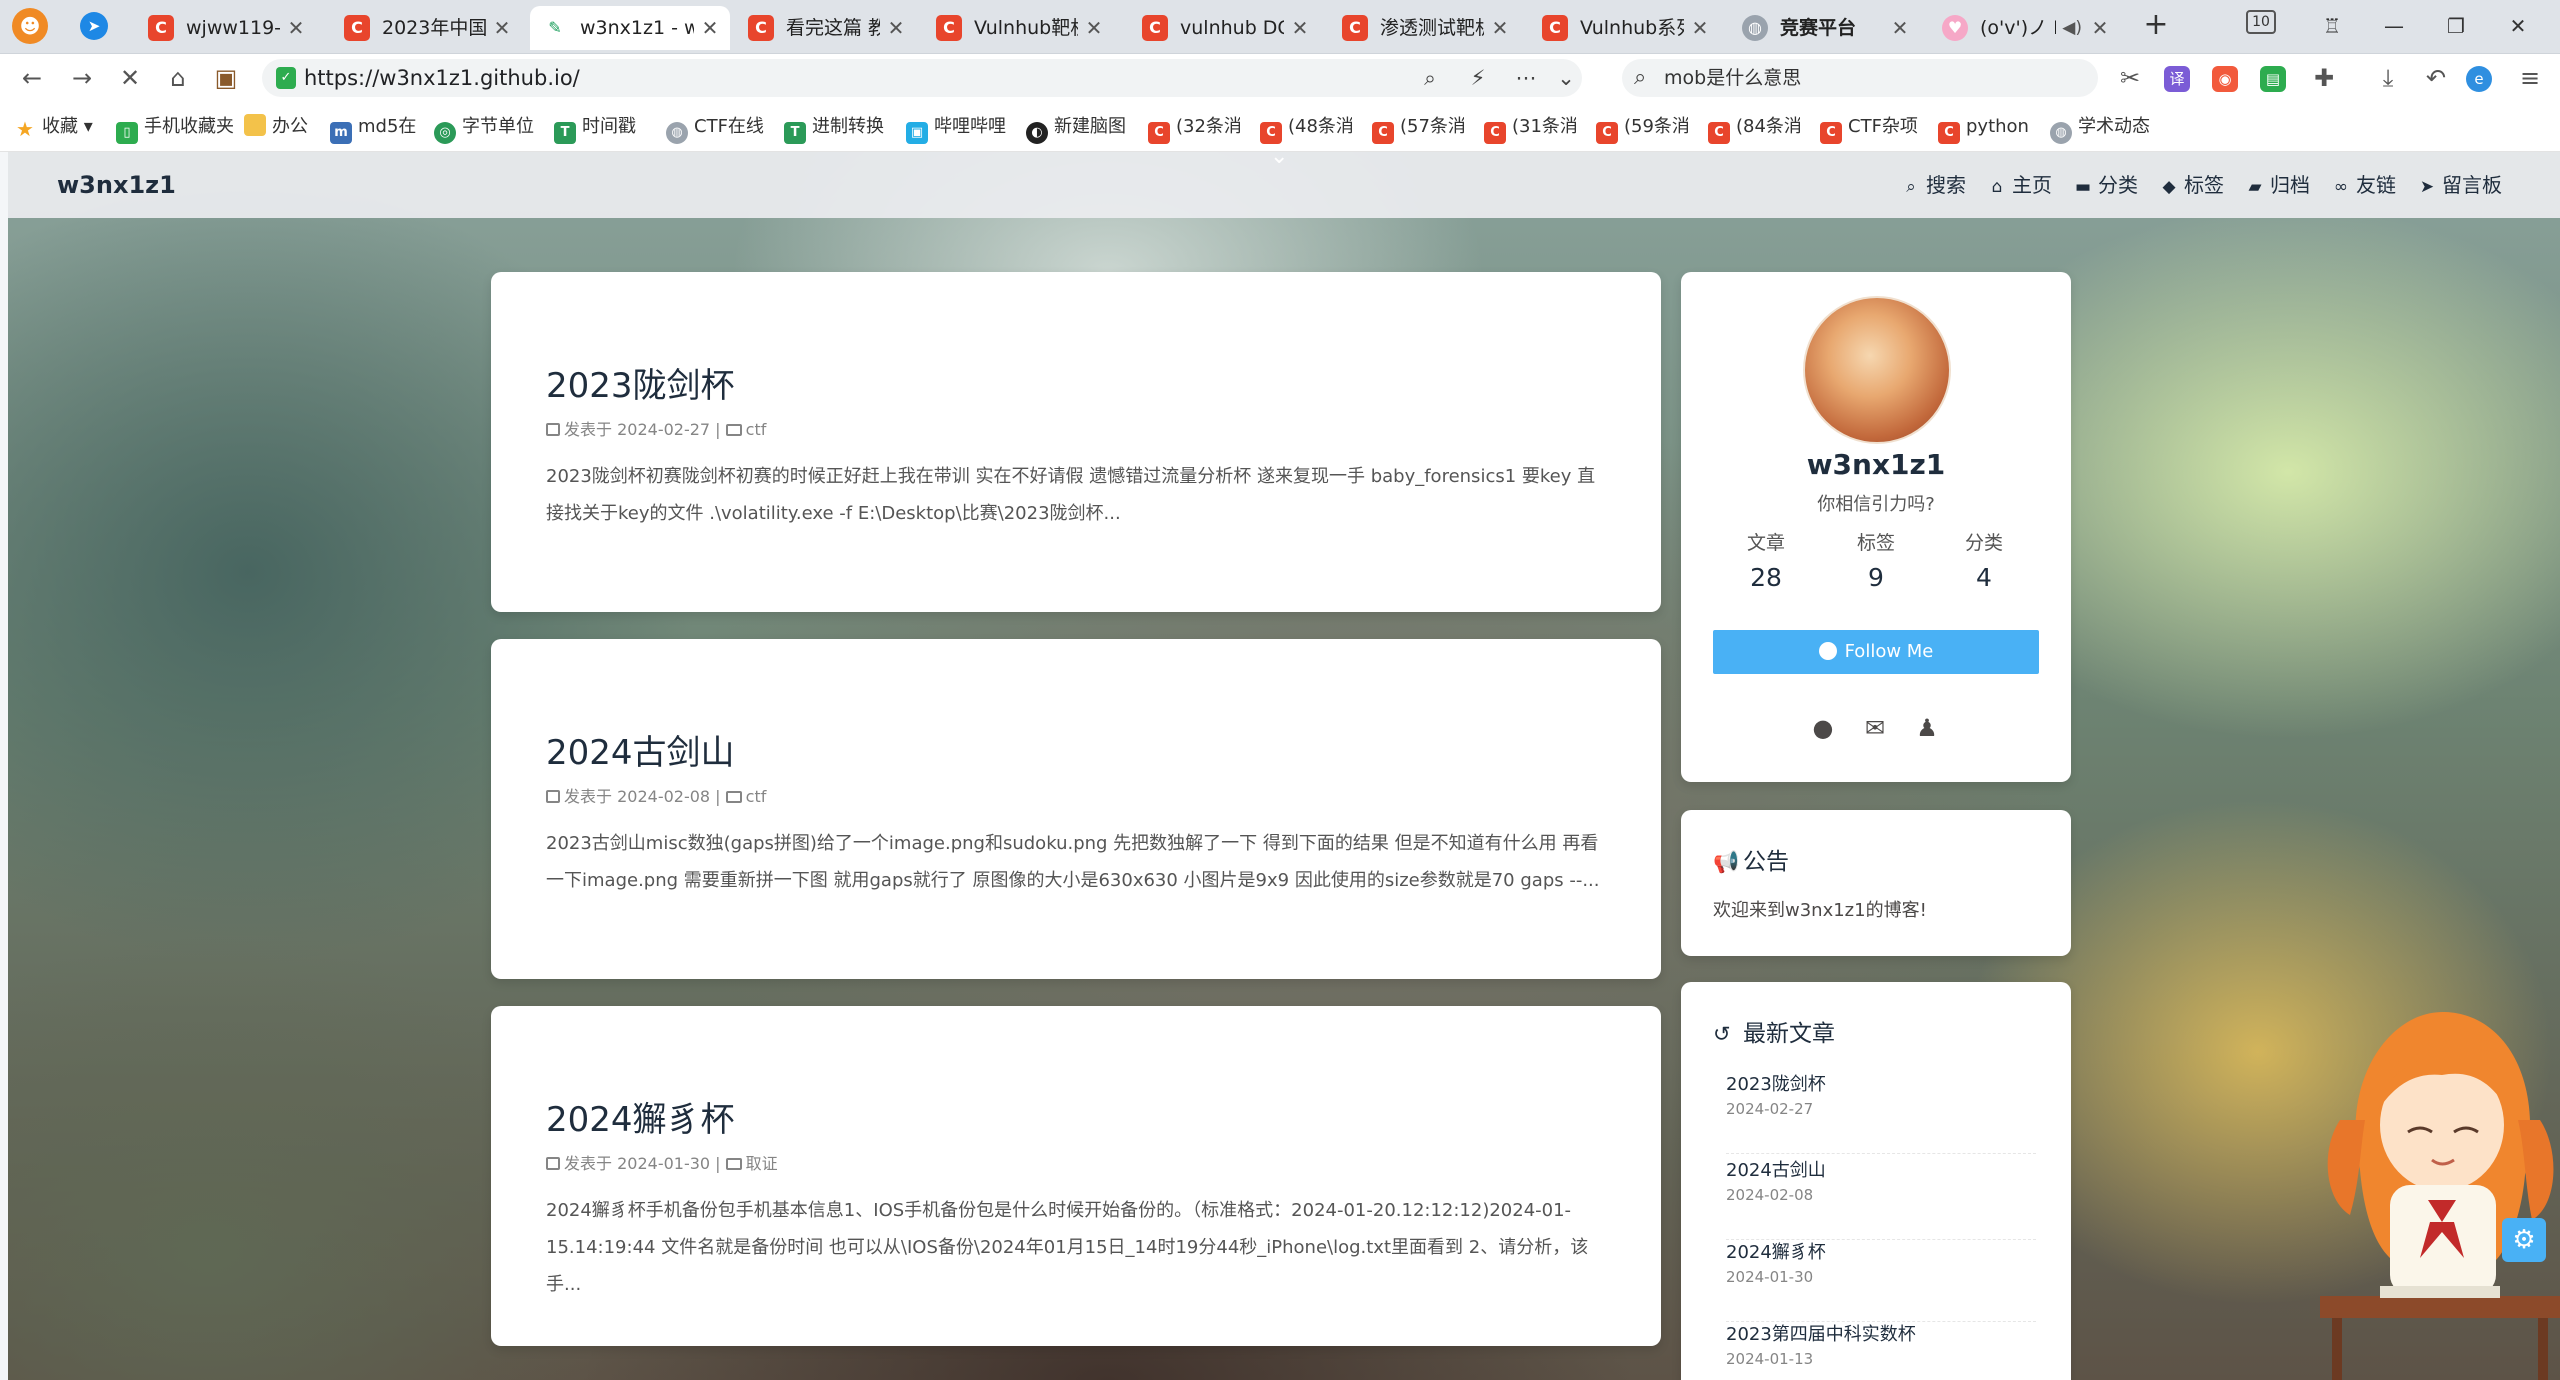 The width and height of the screenshot is (2560, 1380). I want to click on url-text: https://w3nx1z1.github.io/, so click(442, 78).